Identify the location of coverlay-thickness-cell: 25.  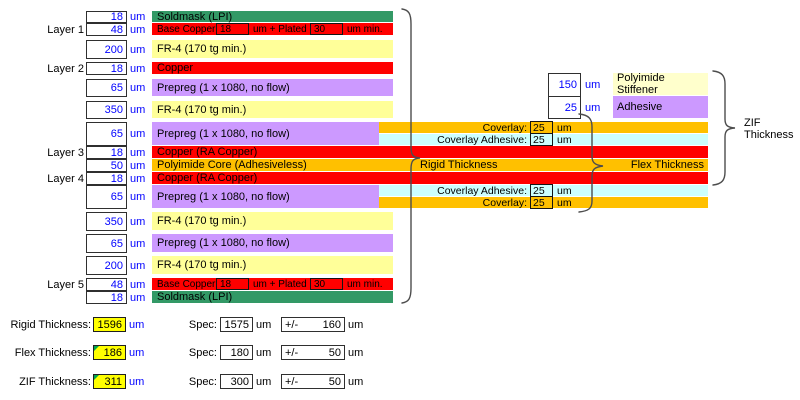
(541, 202).